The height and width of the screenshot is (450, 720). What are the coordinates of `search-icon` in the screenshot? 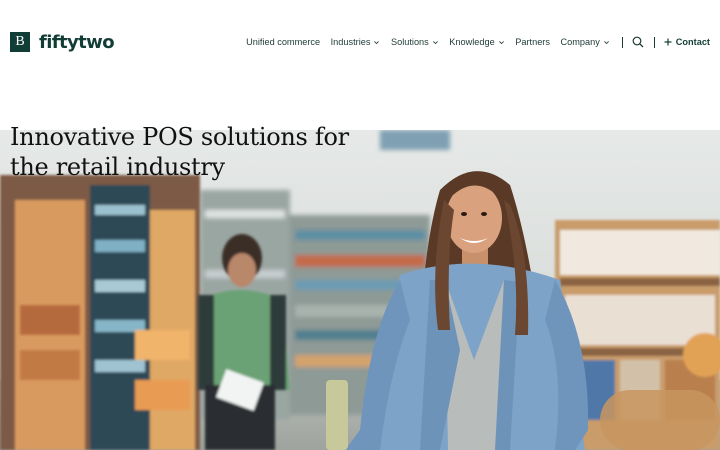 It's located at (638, 42).